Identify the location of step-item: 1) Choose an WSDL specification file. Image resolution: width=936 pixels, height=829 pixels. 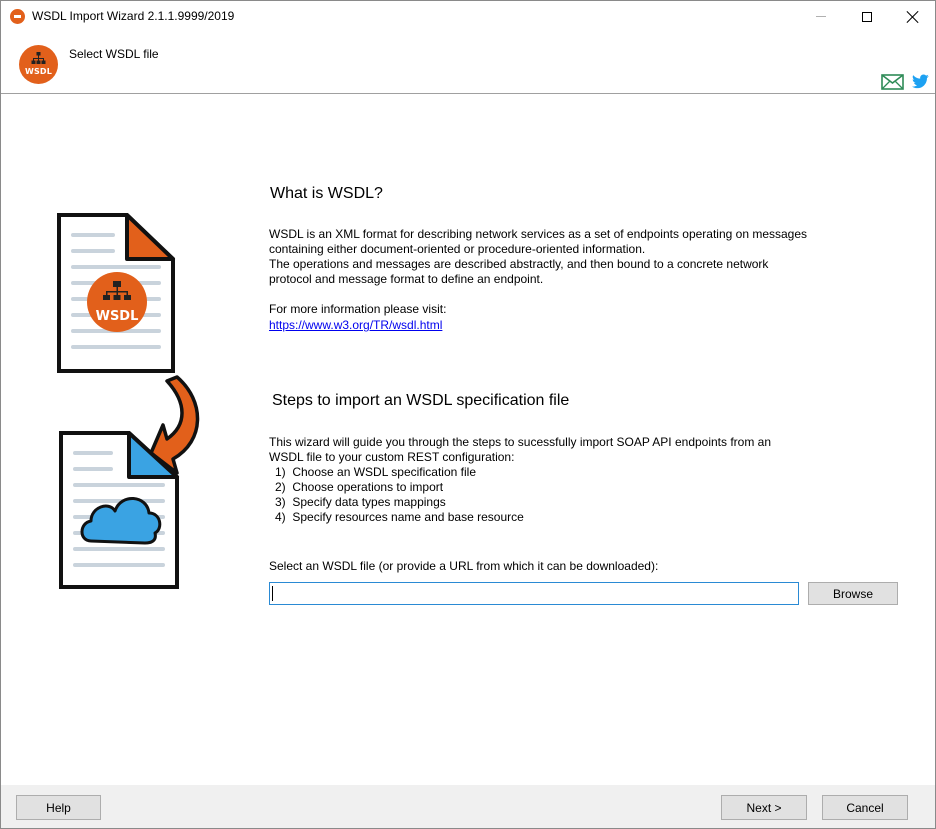
(375, 472).